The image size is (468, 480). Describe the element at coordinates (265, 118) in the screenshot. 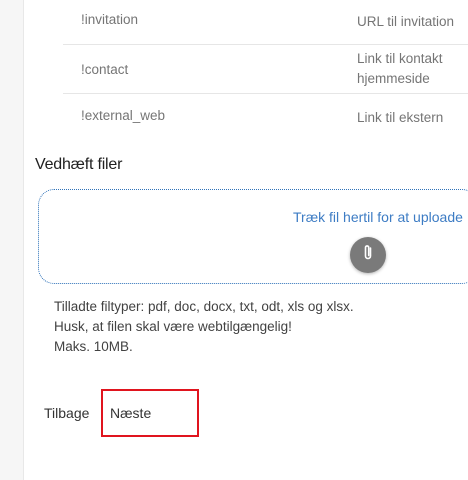

I see `table-row: !external_web Link til ekstern` at that location.